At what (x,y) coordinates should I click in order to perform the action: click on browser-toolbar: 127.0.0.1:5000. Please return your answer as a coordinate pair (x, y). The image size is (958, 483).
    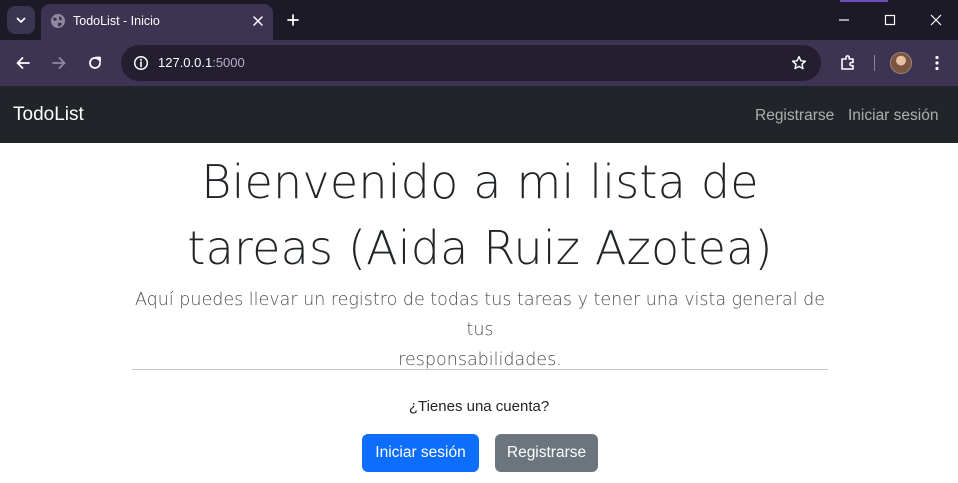
    Looking at the image, I should click on (479, 63).